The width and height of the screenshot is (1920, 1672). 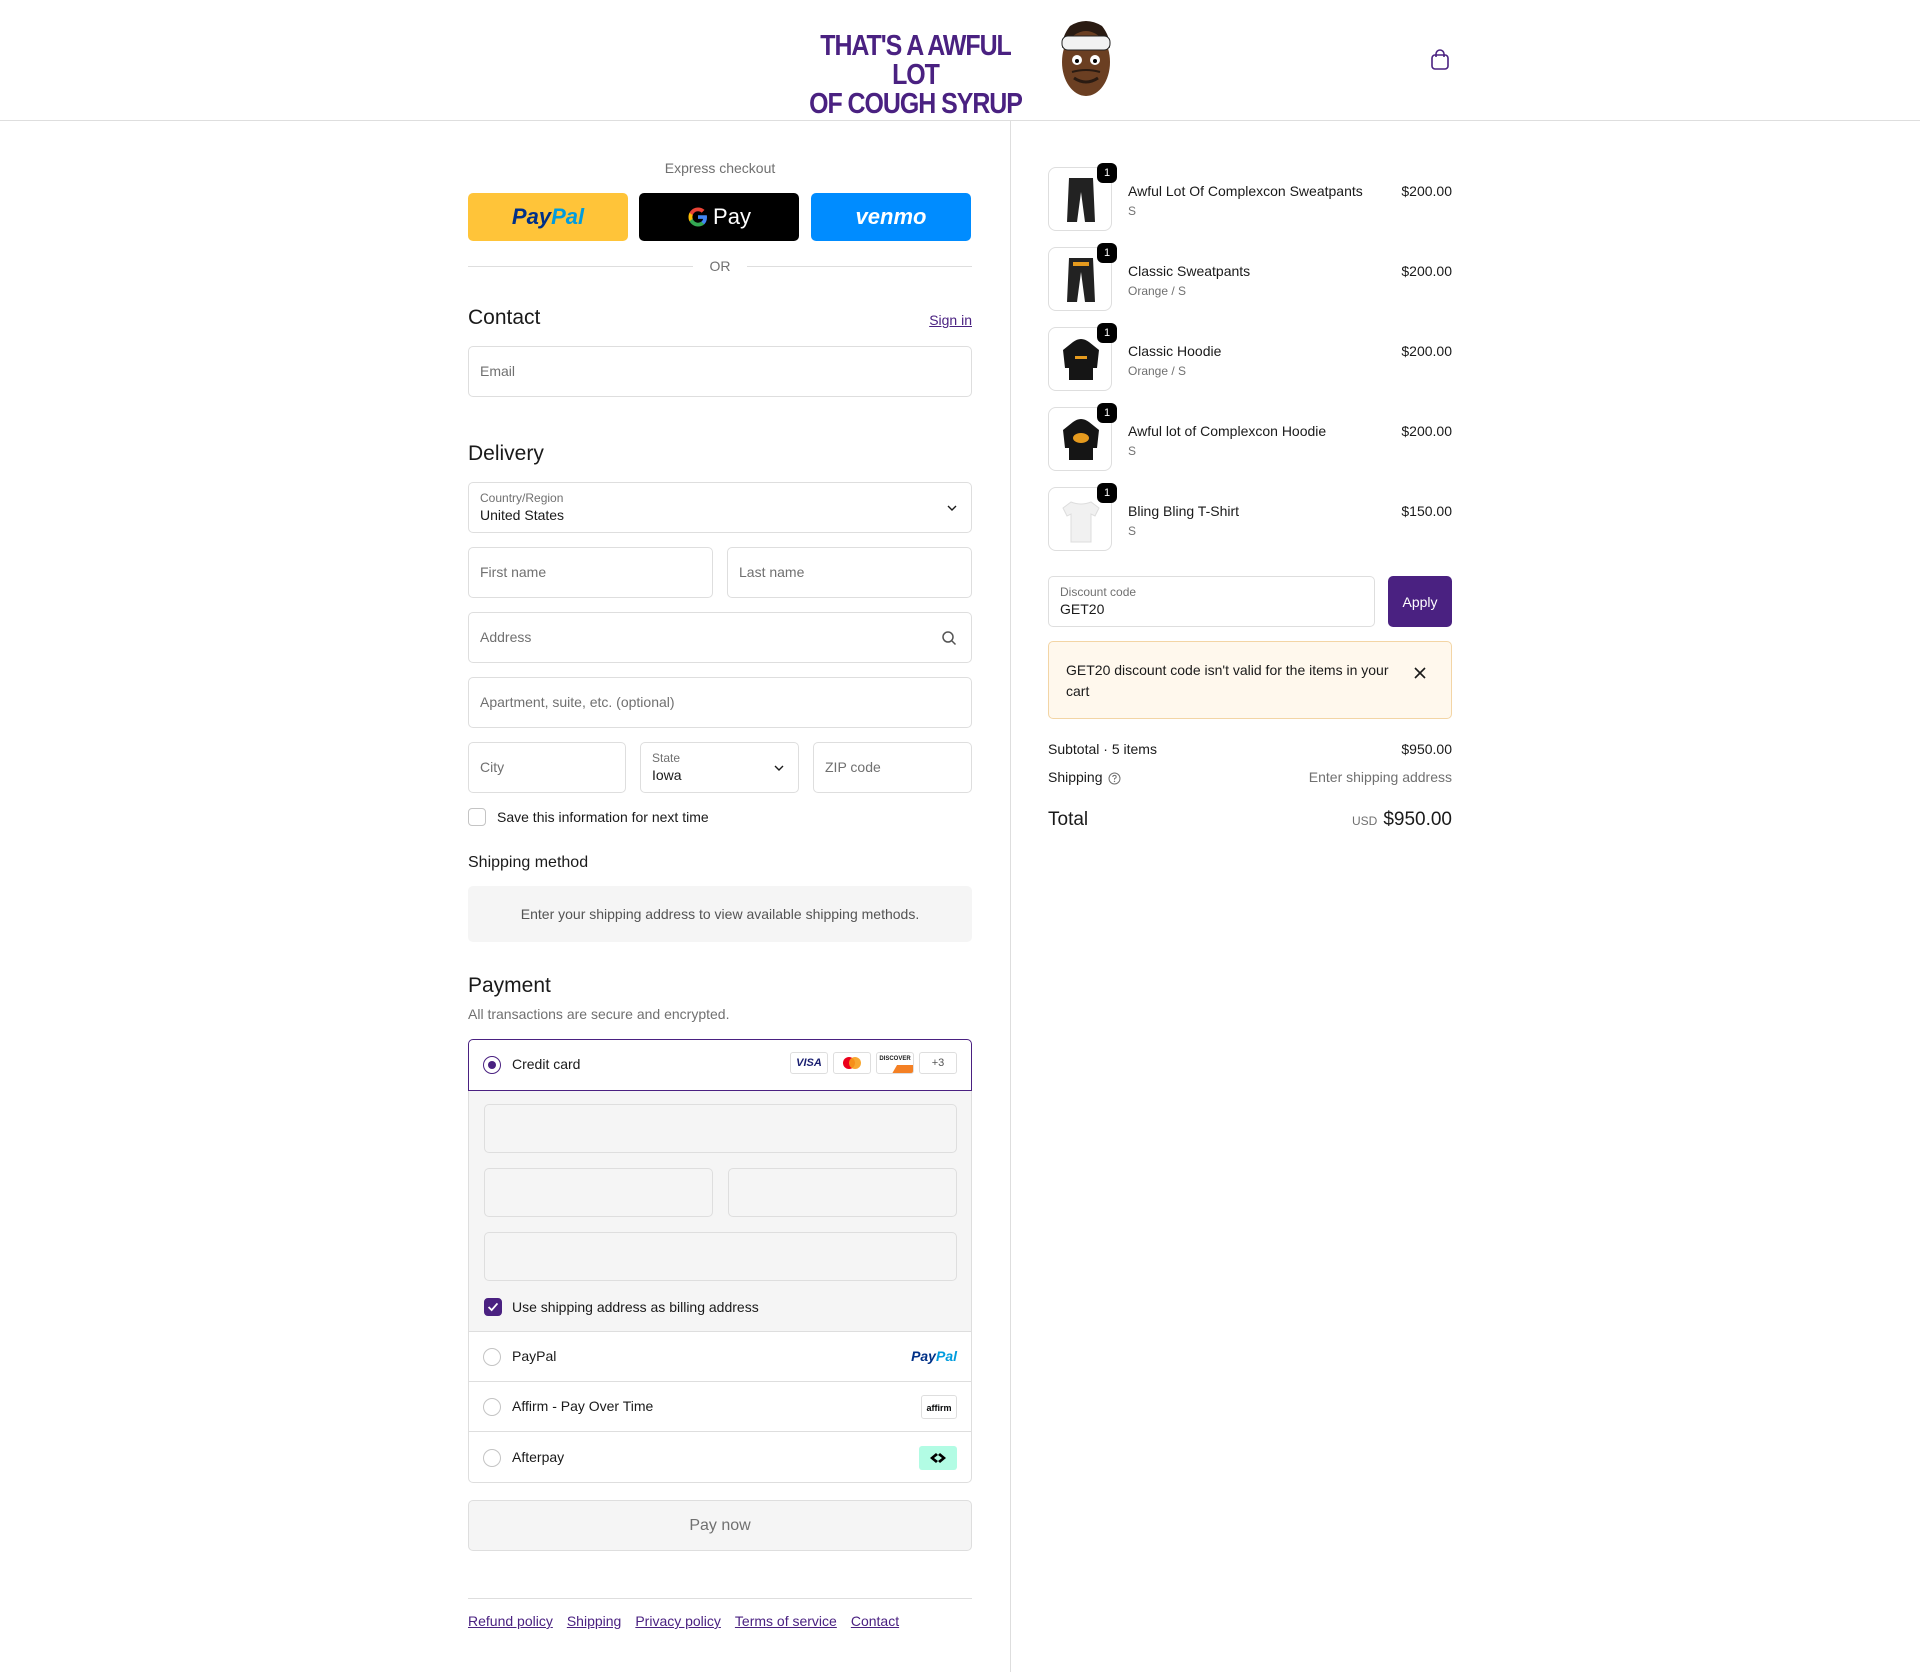 I want to click on google-pay-button: Pay, so click(x=719, y=217).